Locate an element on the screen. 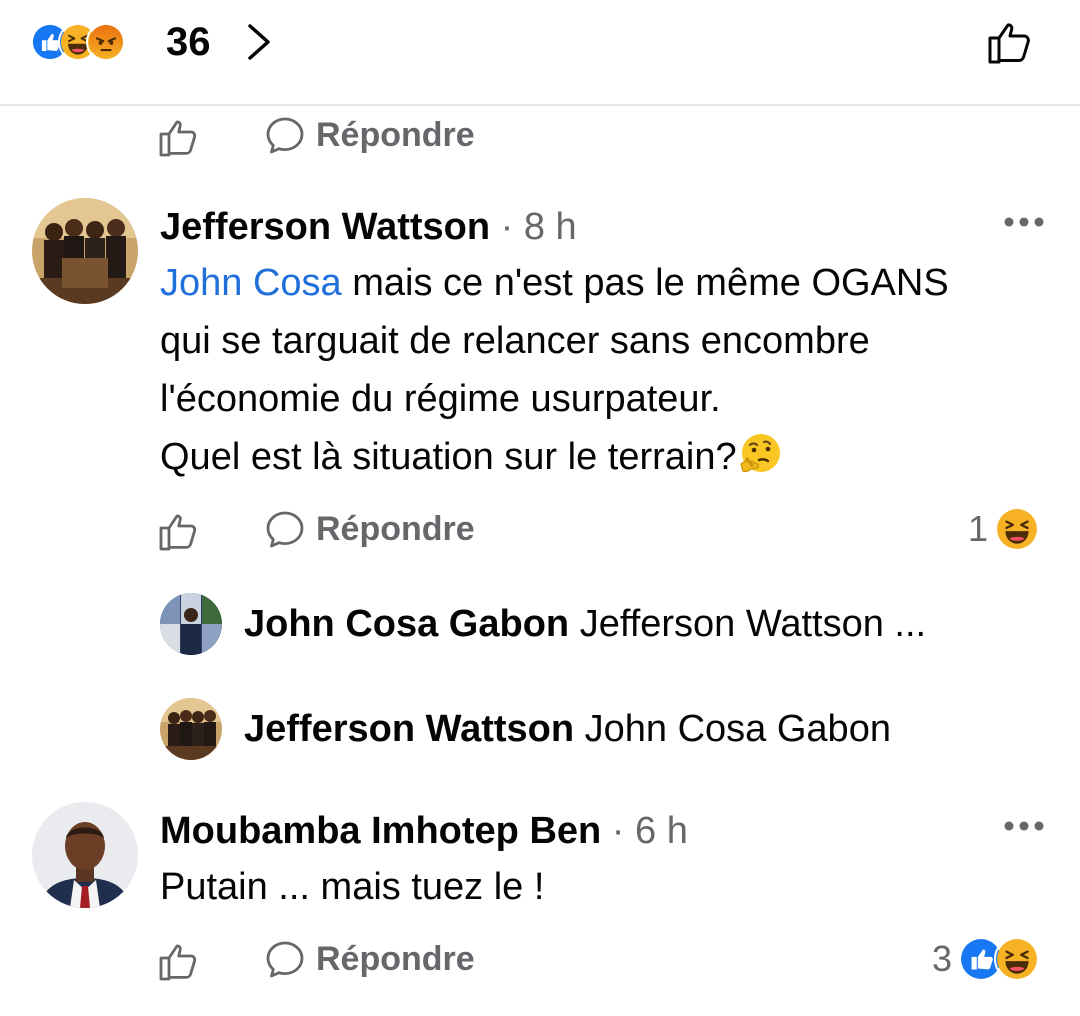  angry-reaction-icon is located at coordinates (106, 42).